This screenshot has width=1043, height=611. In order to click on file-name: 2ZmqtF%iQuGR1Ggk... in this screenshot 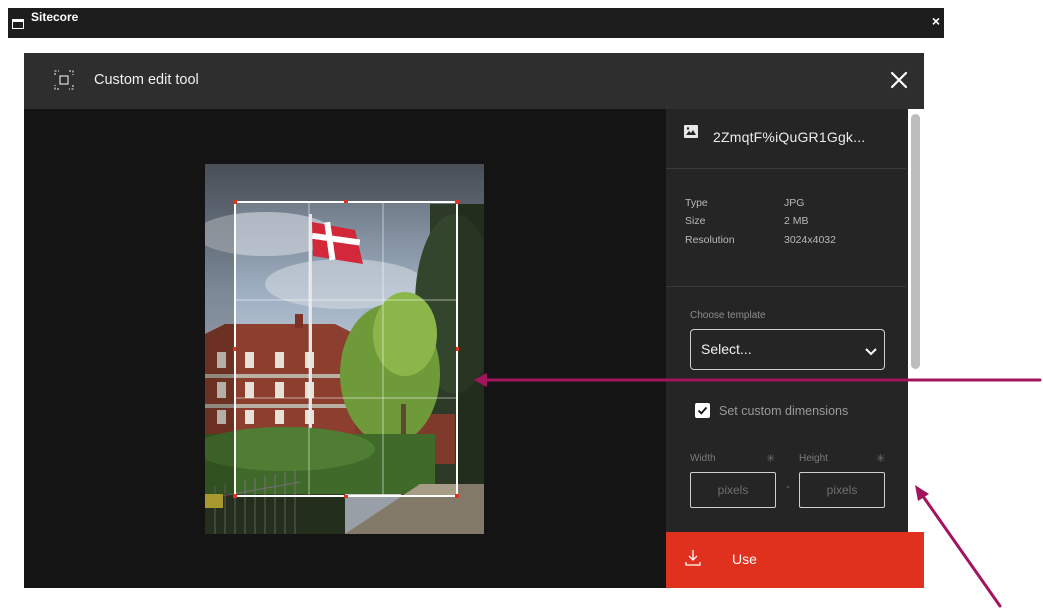, I will do `click(789, 137)`.